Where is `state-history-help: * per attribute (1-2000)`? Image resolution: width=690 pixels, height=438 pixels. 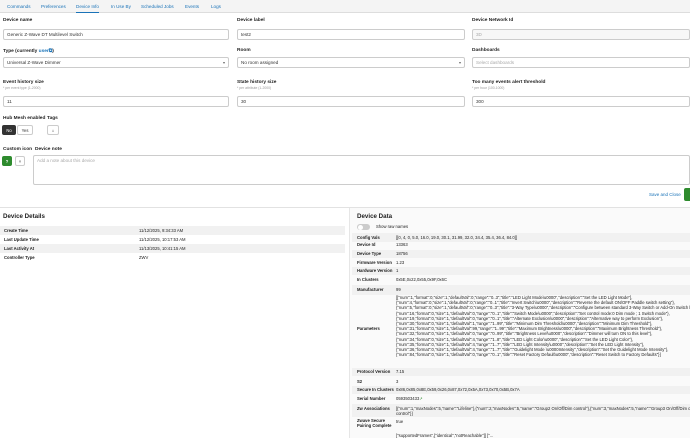 state-history-help: * per attribute (1-2000) is located at coordinates (254, 88).